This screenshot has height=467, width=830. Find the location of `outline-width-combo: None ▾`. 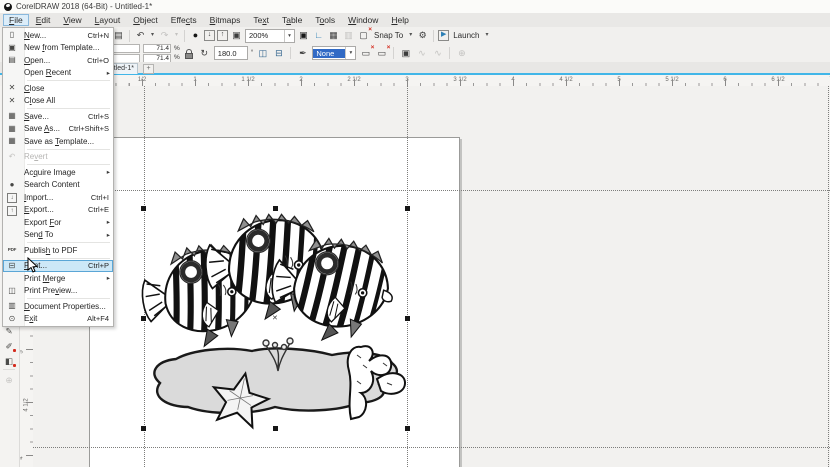

outline-width-combo: None ▾ is located at coordinates (334, 53).